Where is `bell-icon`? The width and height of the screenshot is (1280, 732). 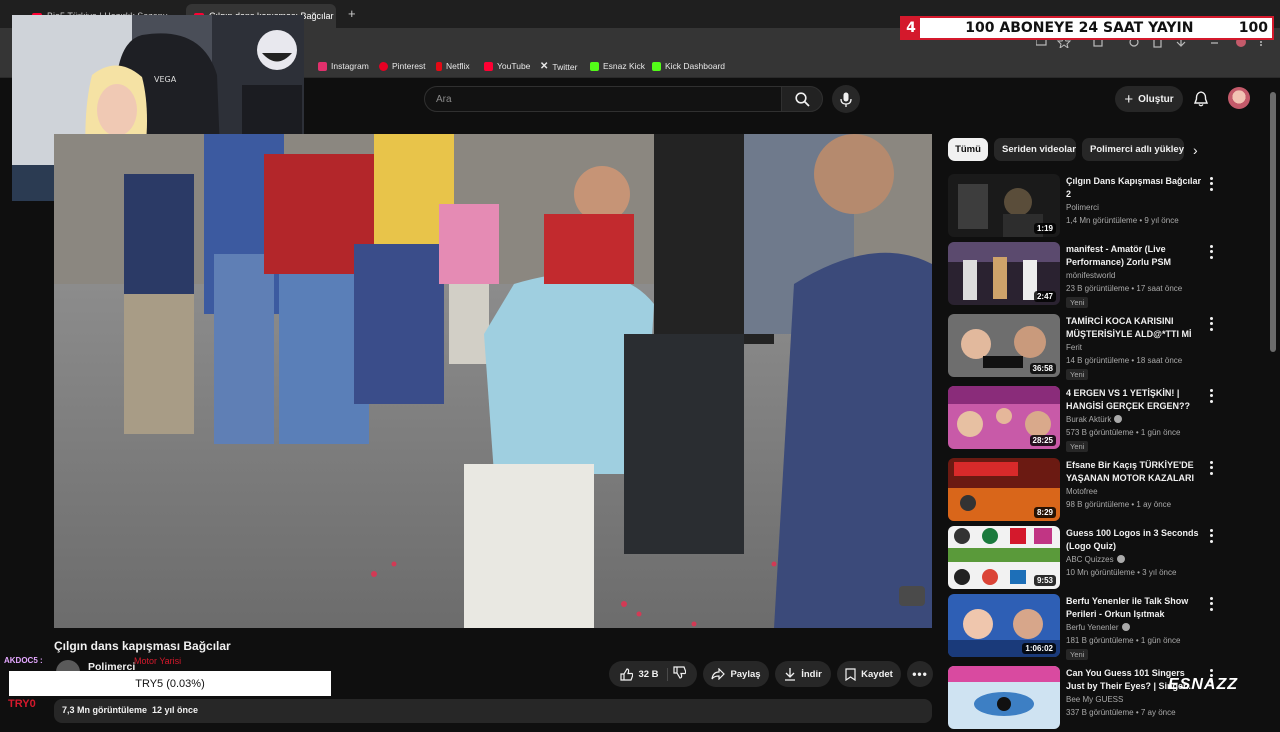
bell-icon is located at coordinates (1201, 99).